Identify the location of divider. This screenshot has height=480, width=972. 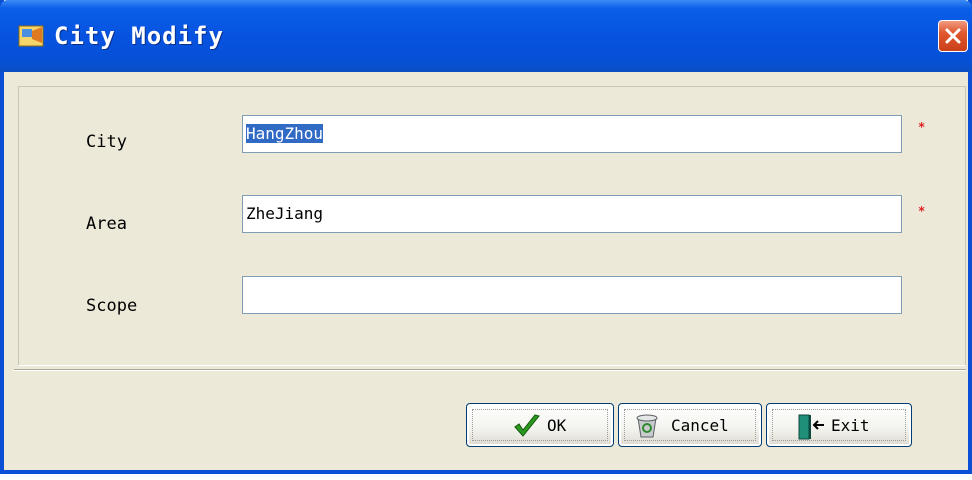
(490, 370).